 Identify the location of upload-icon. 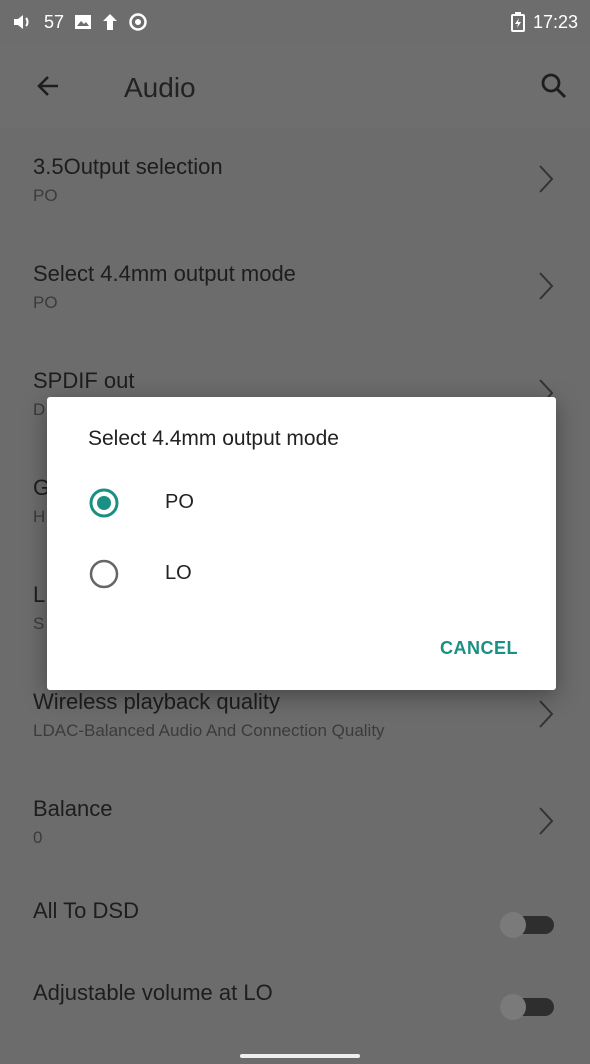
(110, 22).